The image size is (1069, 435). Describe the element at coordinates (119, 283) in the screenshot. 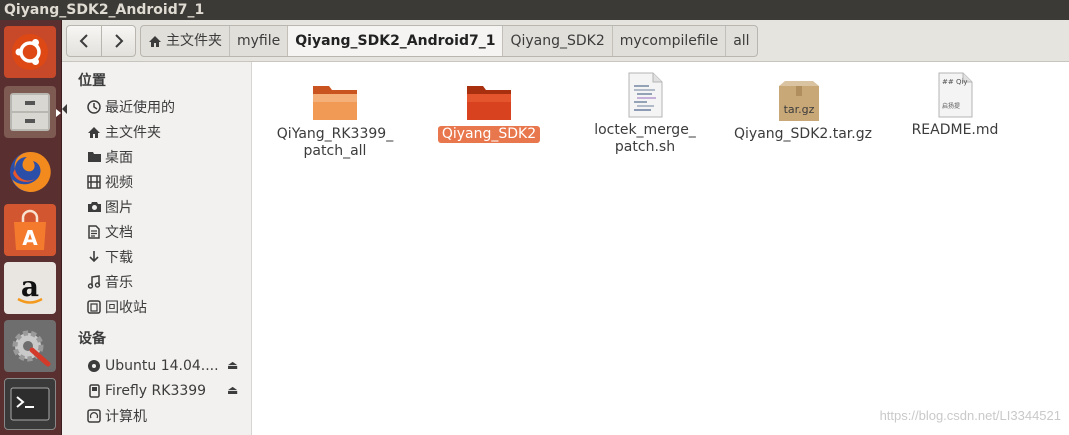

I see `sidebar-item-label: 音乐` at that location.